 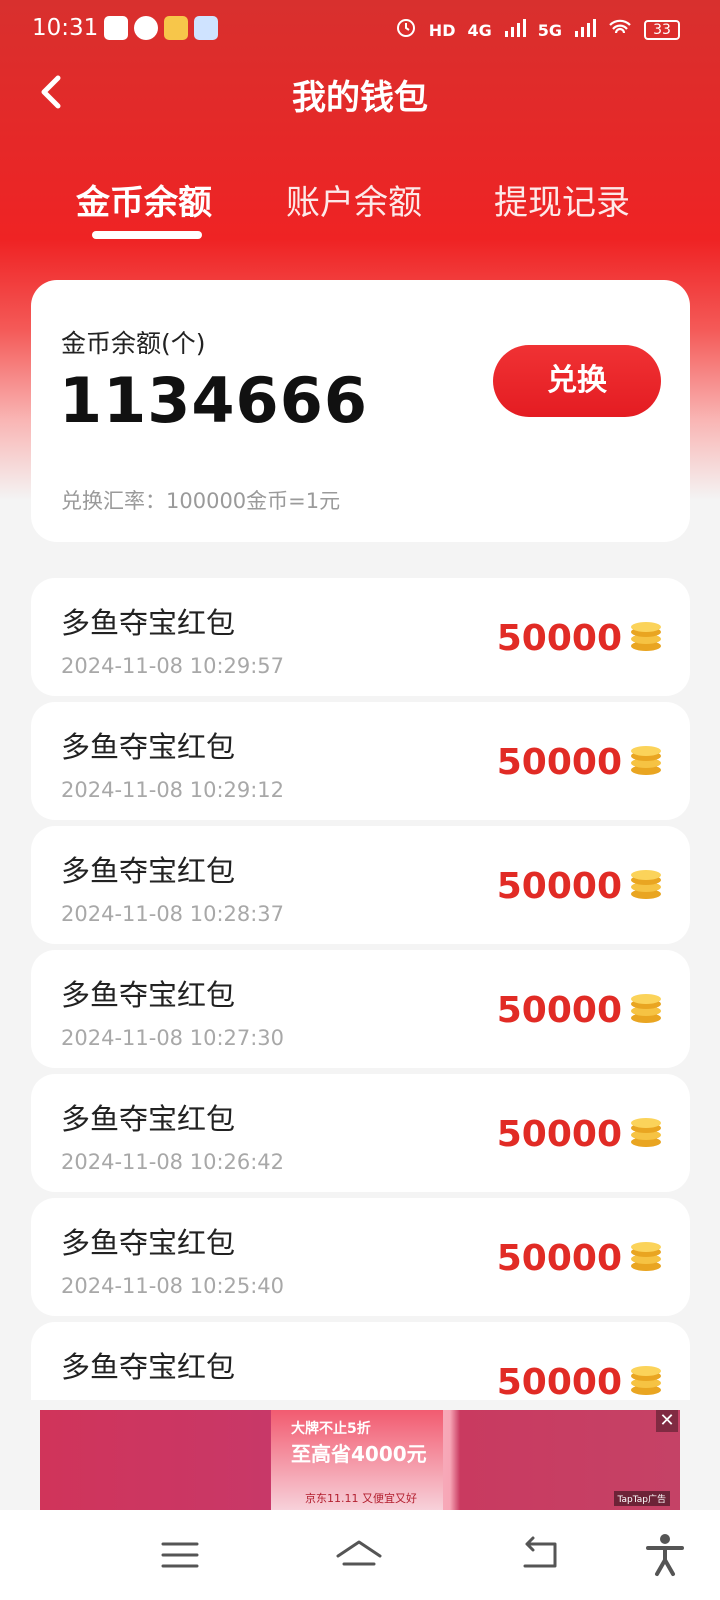 What do you see at coordinates (354, 199) in the screenshot?
I see `tab-account-balance: 账户余额` at bounding box center [354, 199].